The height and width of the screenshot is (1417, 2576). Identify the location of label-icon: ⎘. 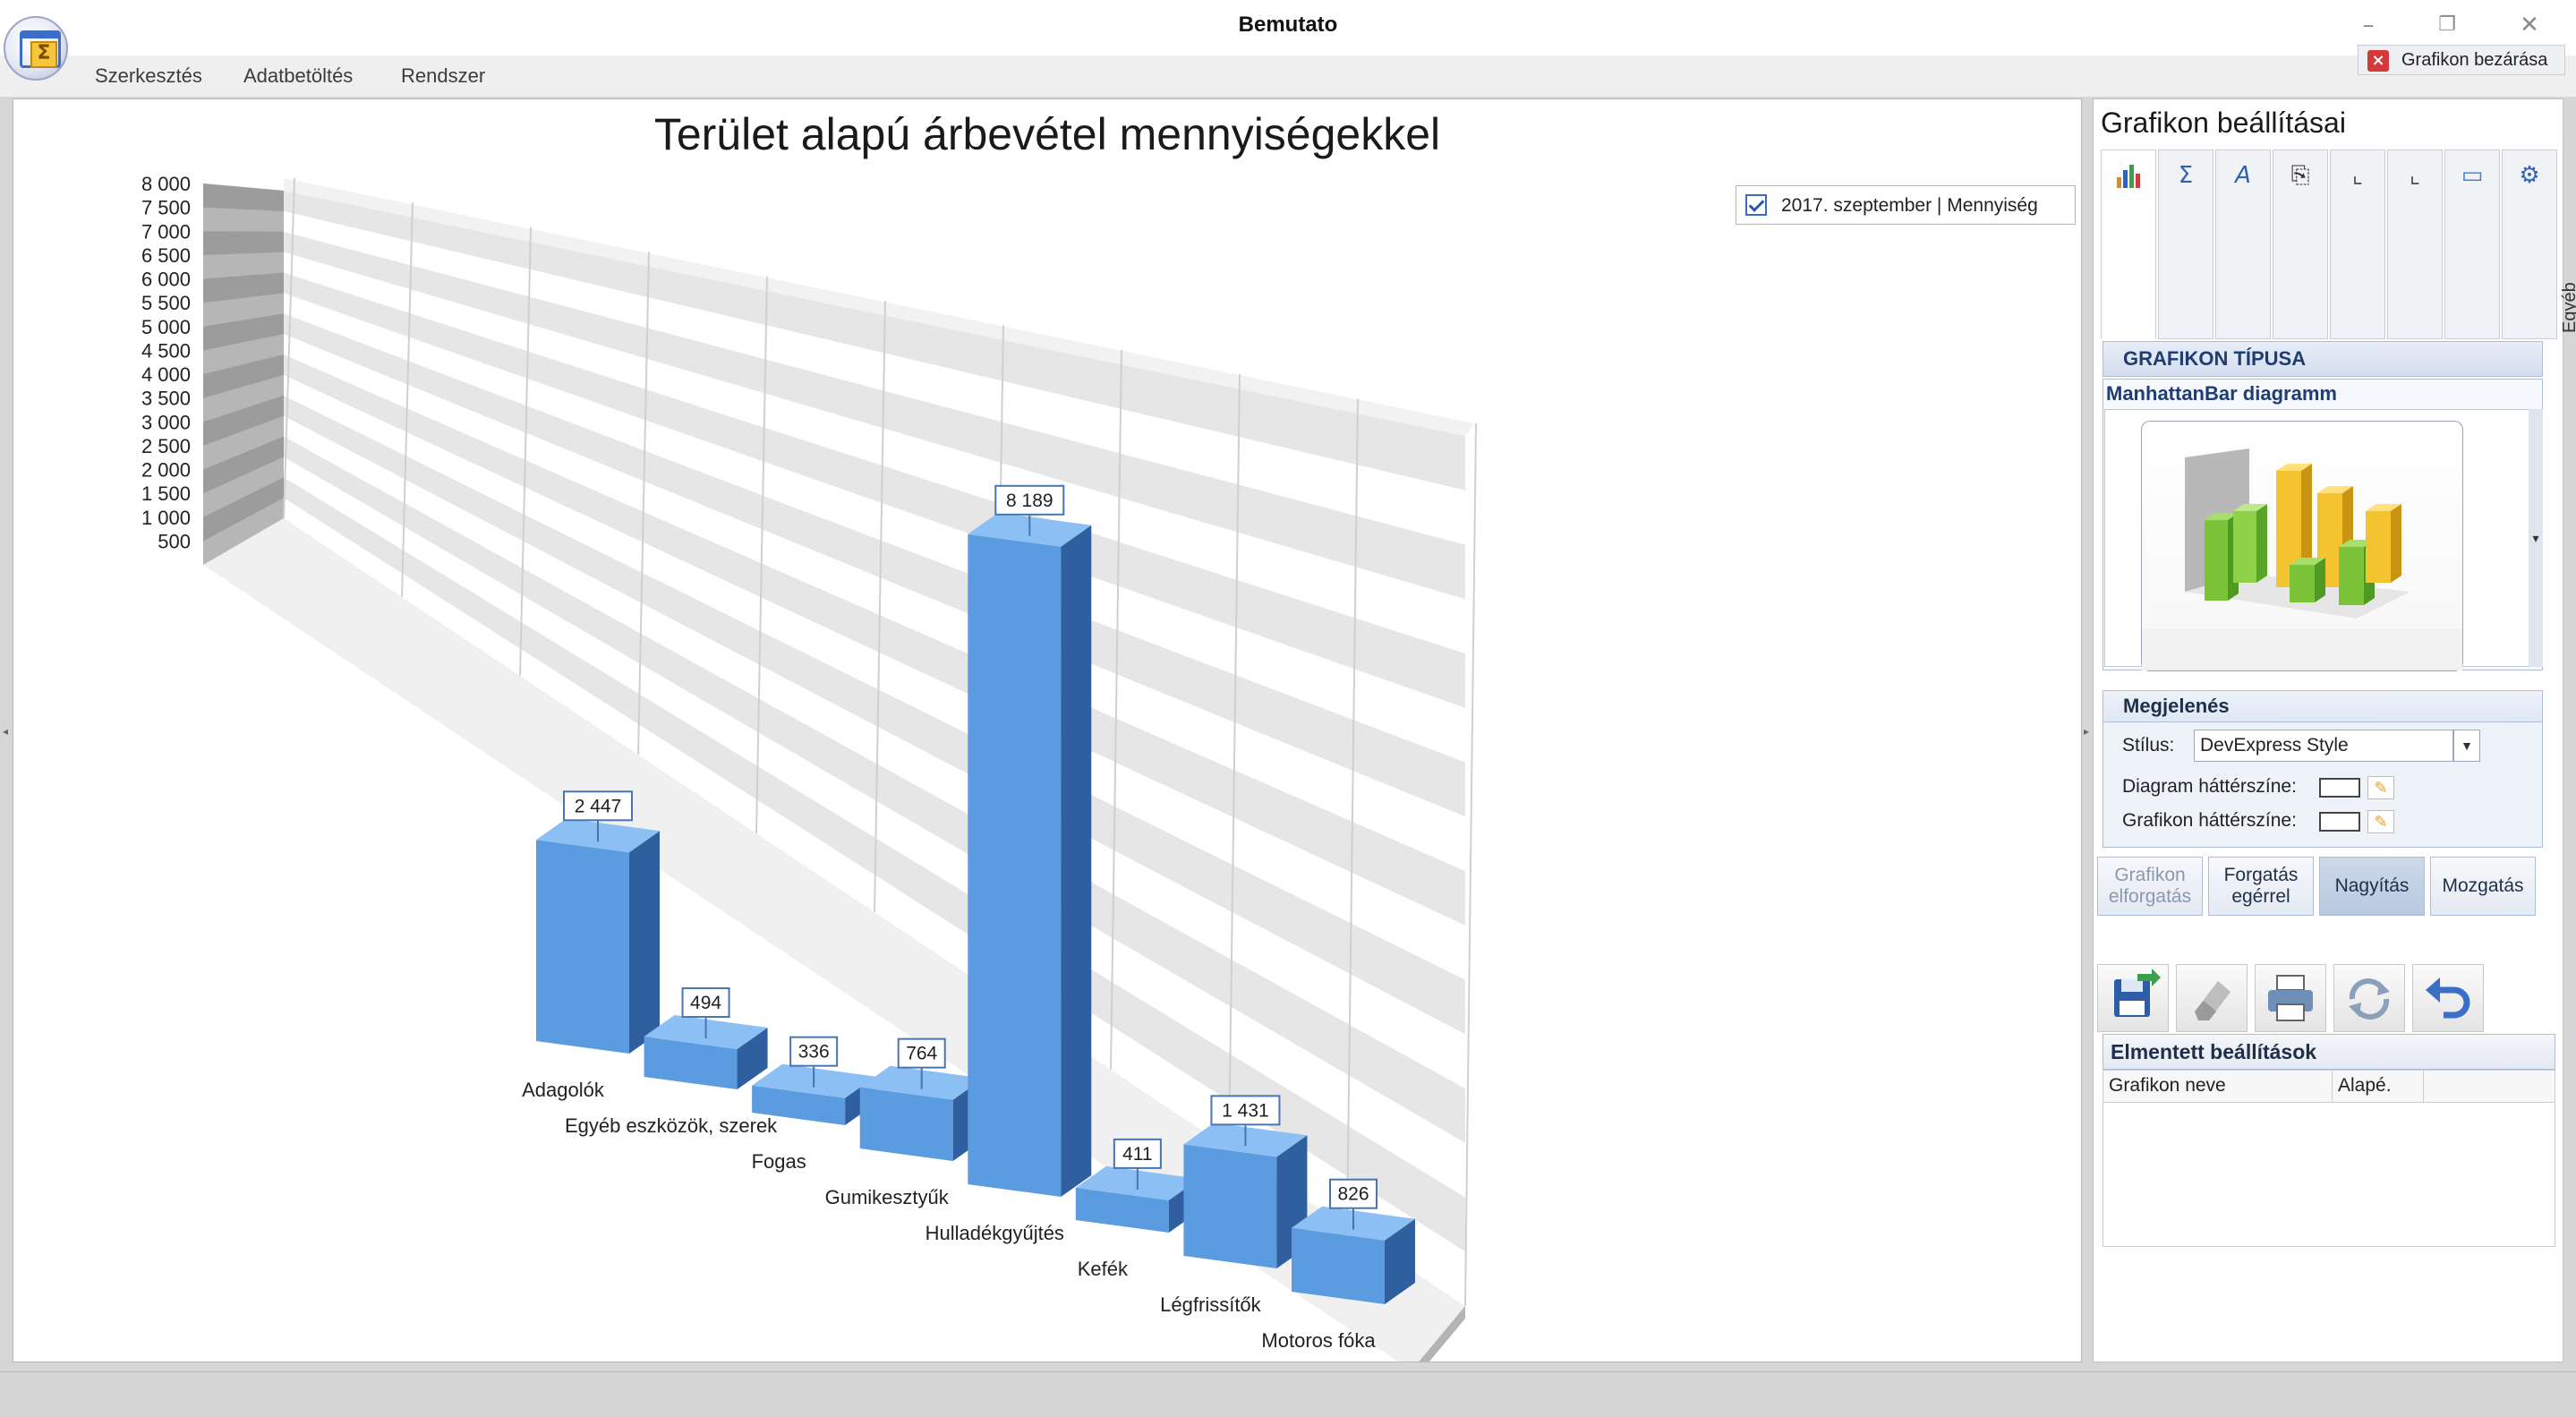
(2300, 175).